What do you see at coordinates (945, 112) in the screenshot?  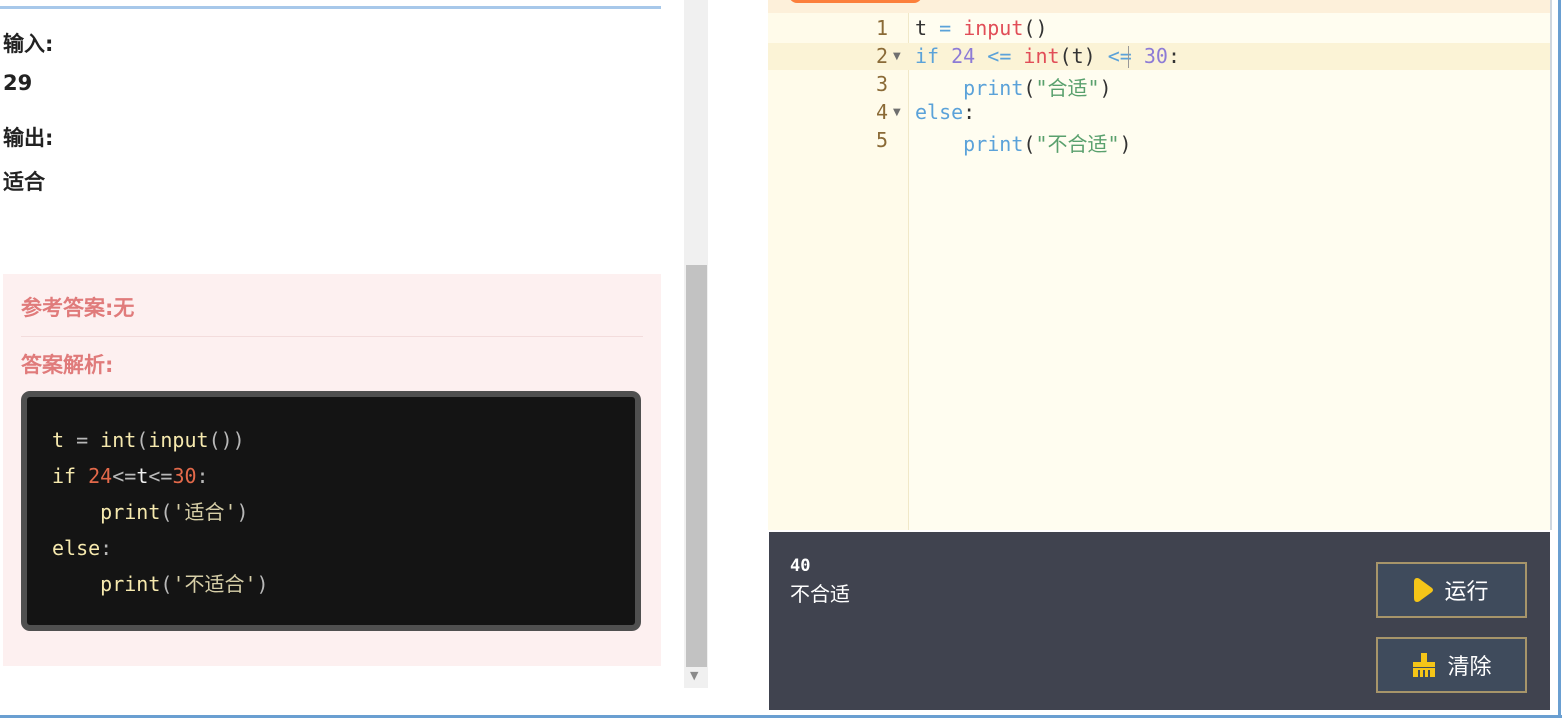 I see `editor-code-line: else:` at bounding box center [945, 112].